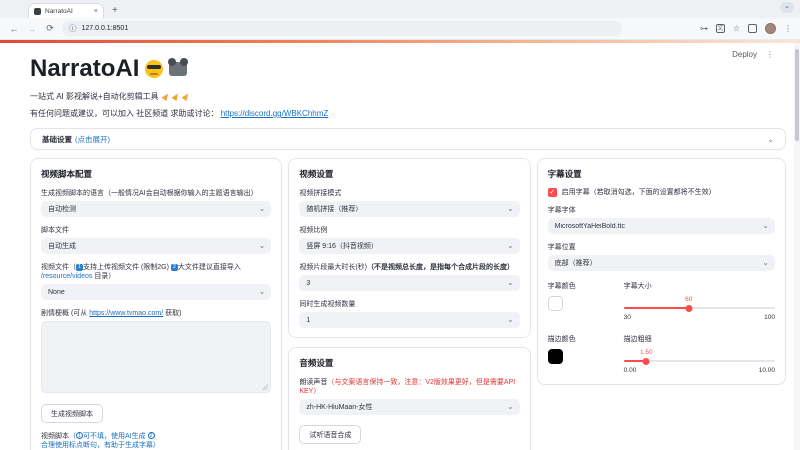  Describe the element at coordinates (575, 263) in the screenshot. I see `subtitle-position-value: 底部（推荐）` at that location.